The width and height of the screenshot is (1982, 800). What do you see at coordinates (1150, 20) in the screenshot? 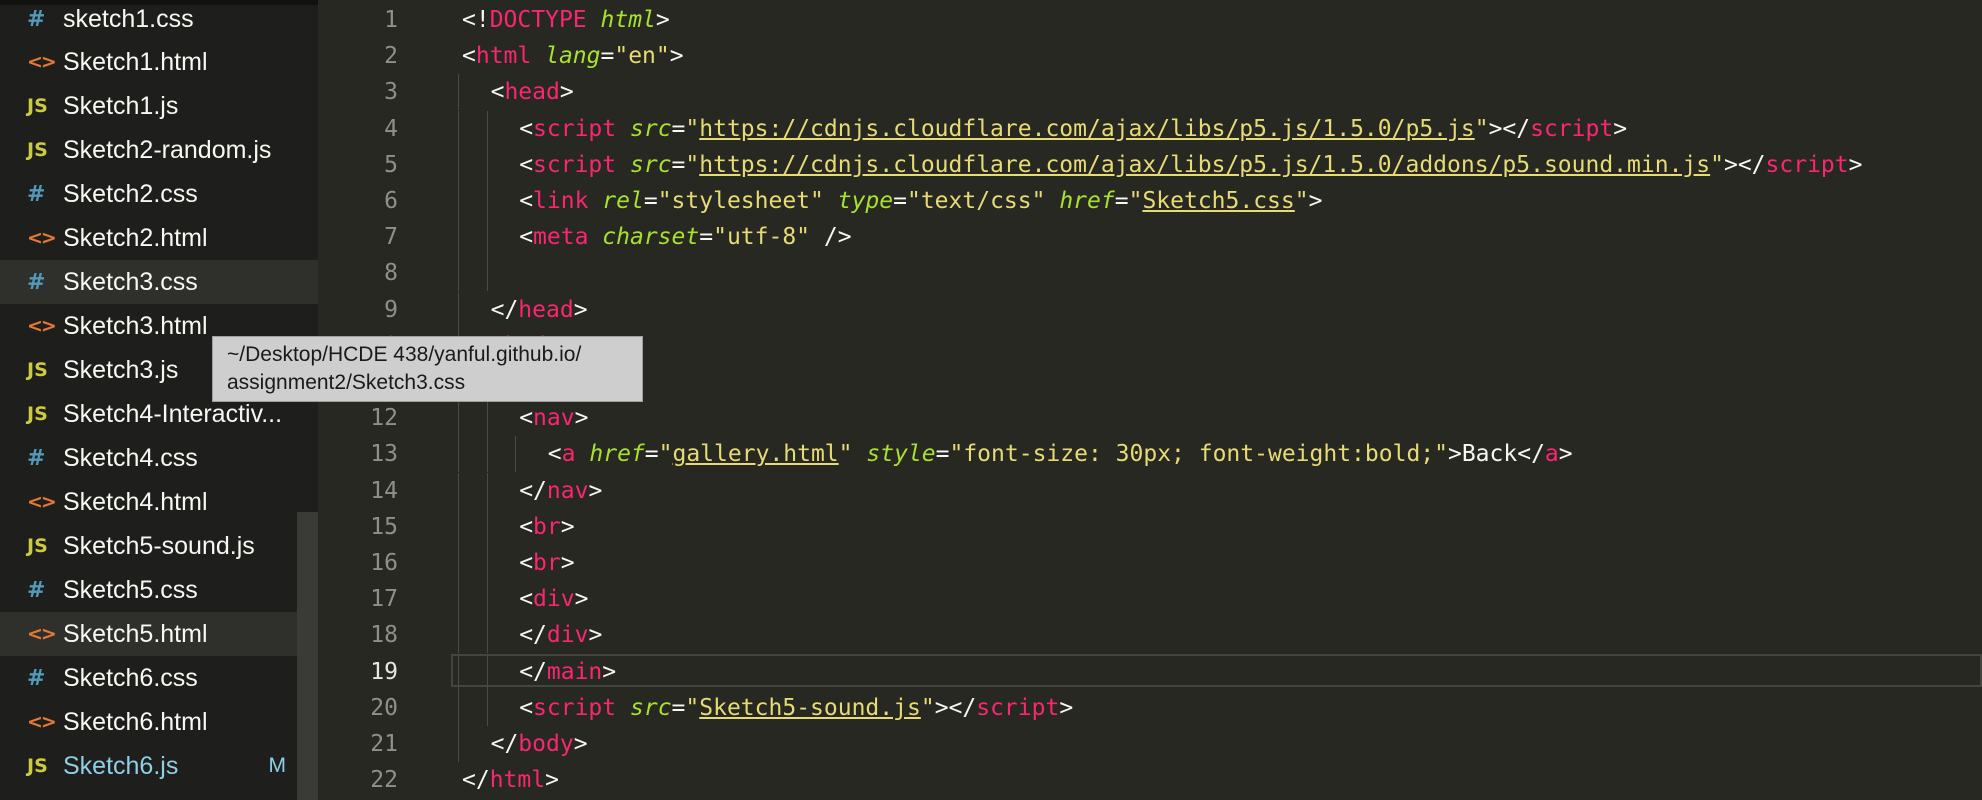
I see `code-line: 1 <!DOCTYPE html>` at bounding box center [1150, 20].